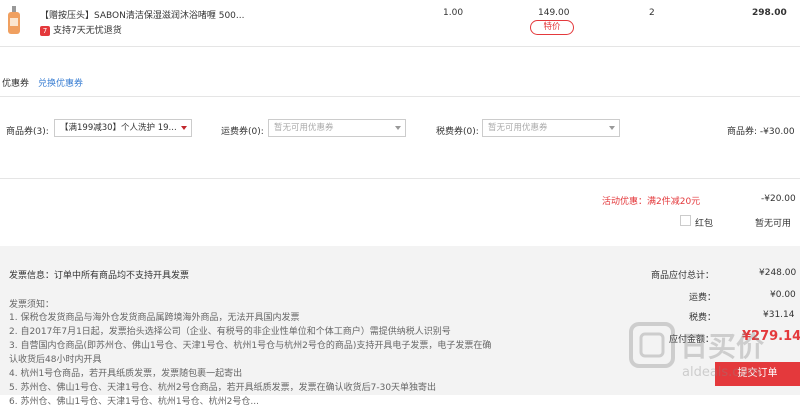  What do you see at coordinates (453, 13) in the screenshot?
I see `product-tax: 1.00` at bounding box center [453, 13].